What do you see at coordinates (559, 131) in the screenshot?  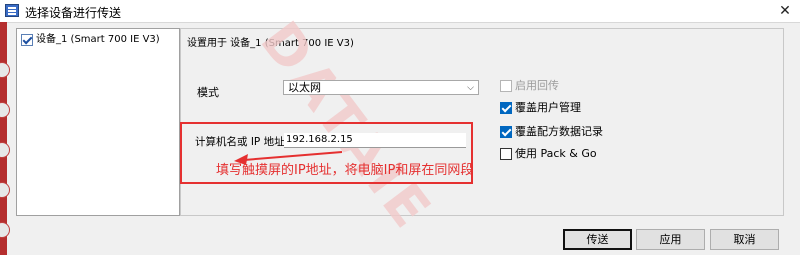 I see `option-label: 覆盖配方数据记录` at bounding box center [559, 131].